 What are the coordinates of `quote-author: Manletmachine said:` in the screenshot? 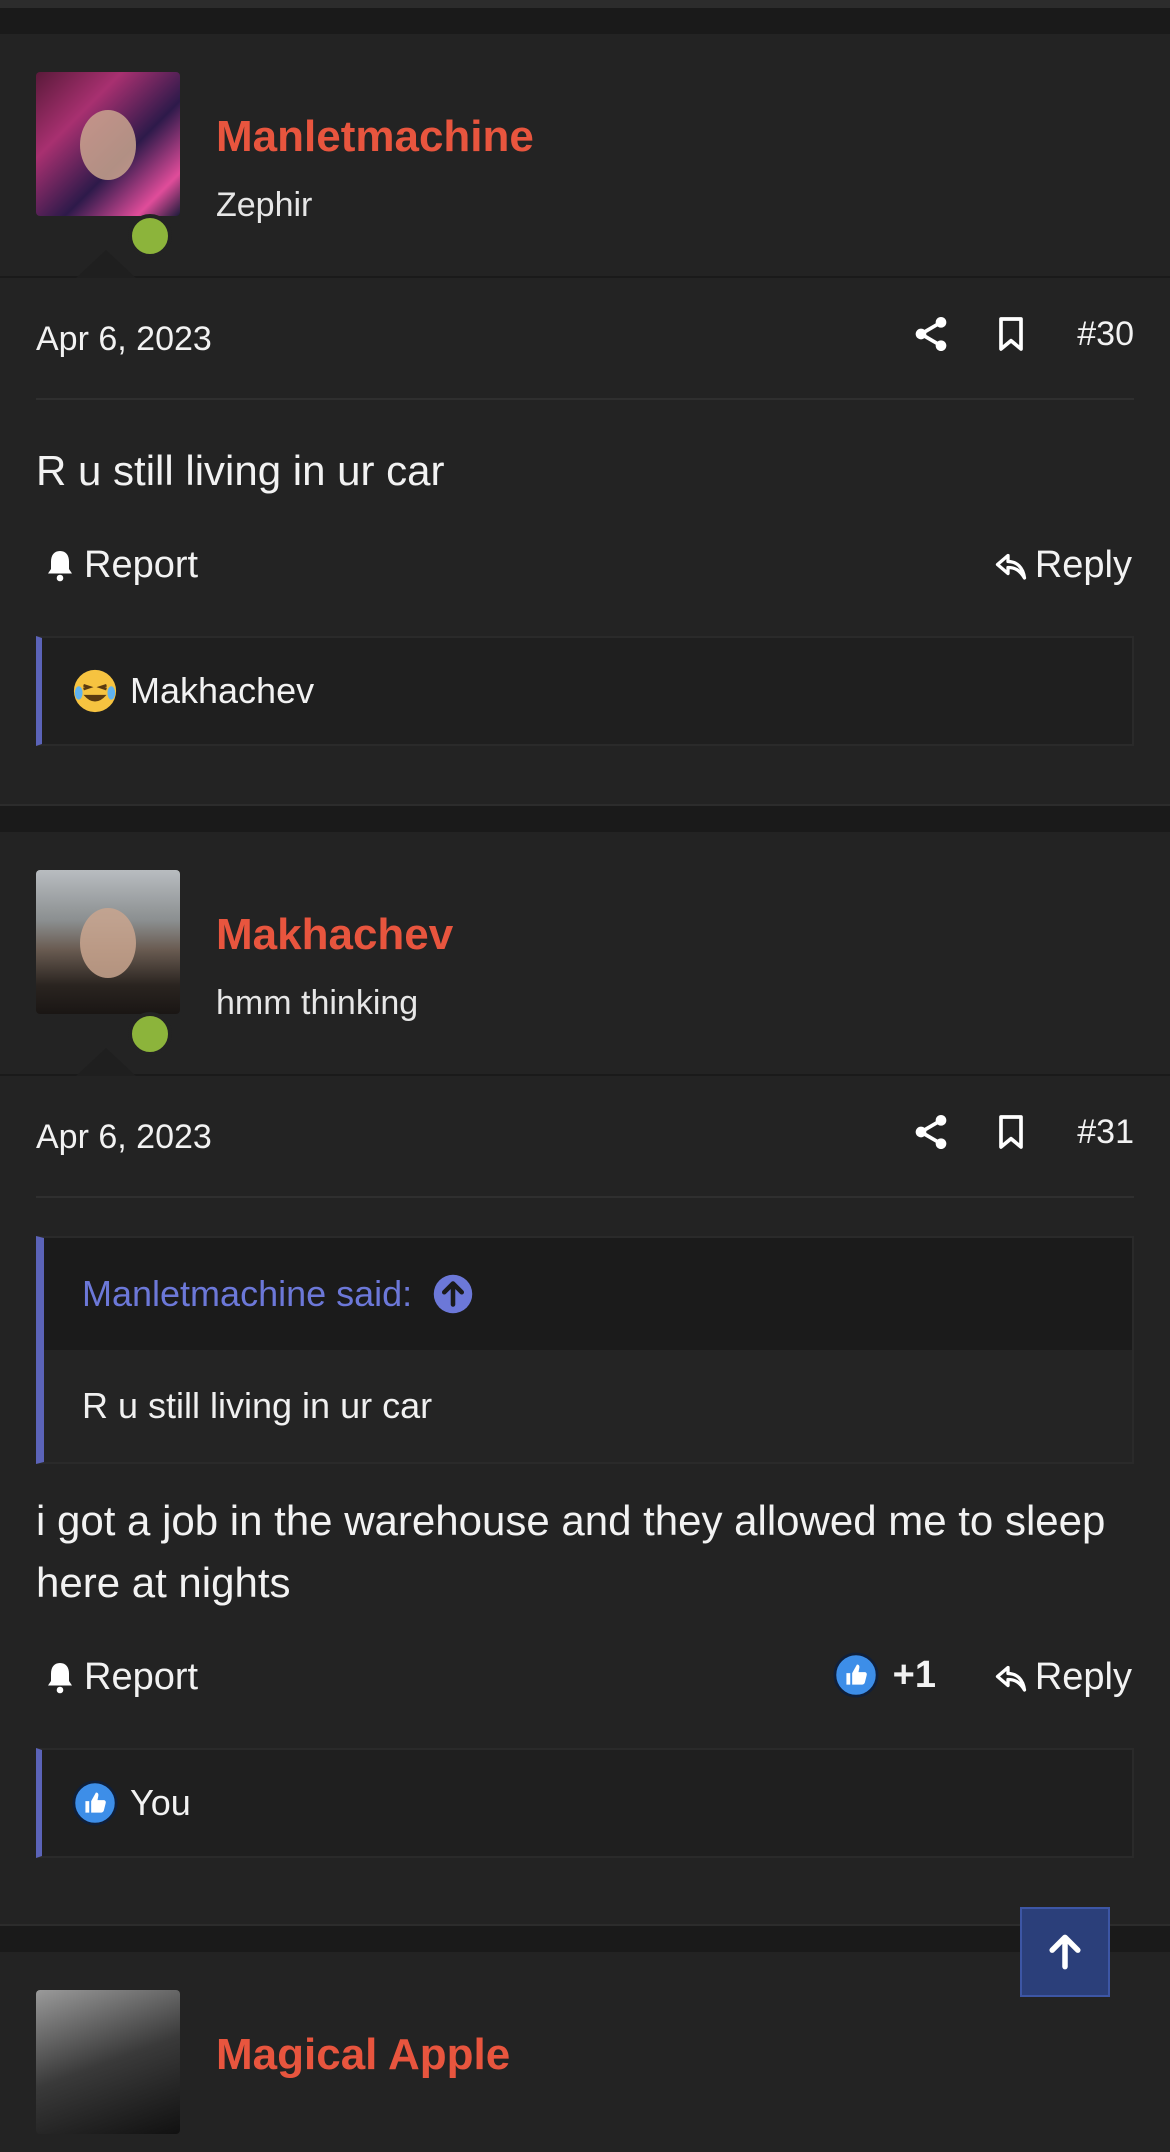 It's located at (247, 1294).